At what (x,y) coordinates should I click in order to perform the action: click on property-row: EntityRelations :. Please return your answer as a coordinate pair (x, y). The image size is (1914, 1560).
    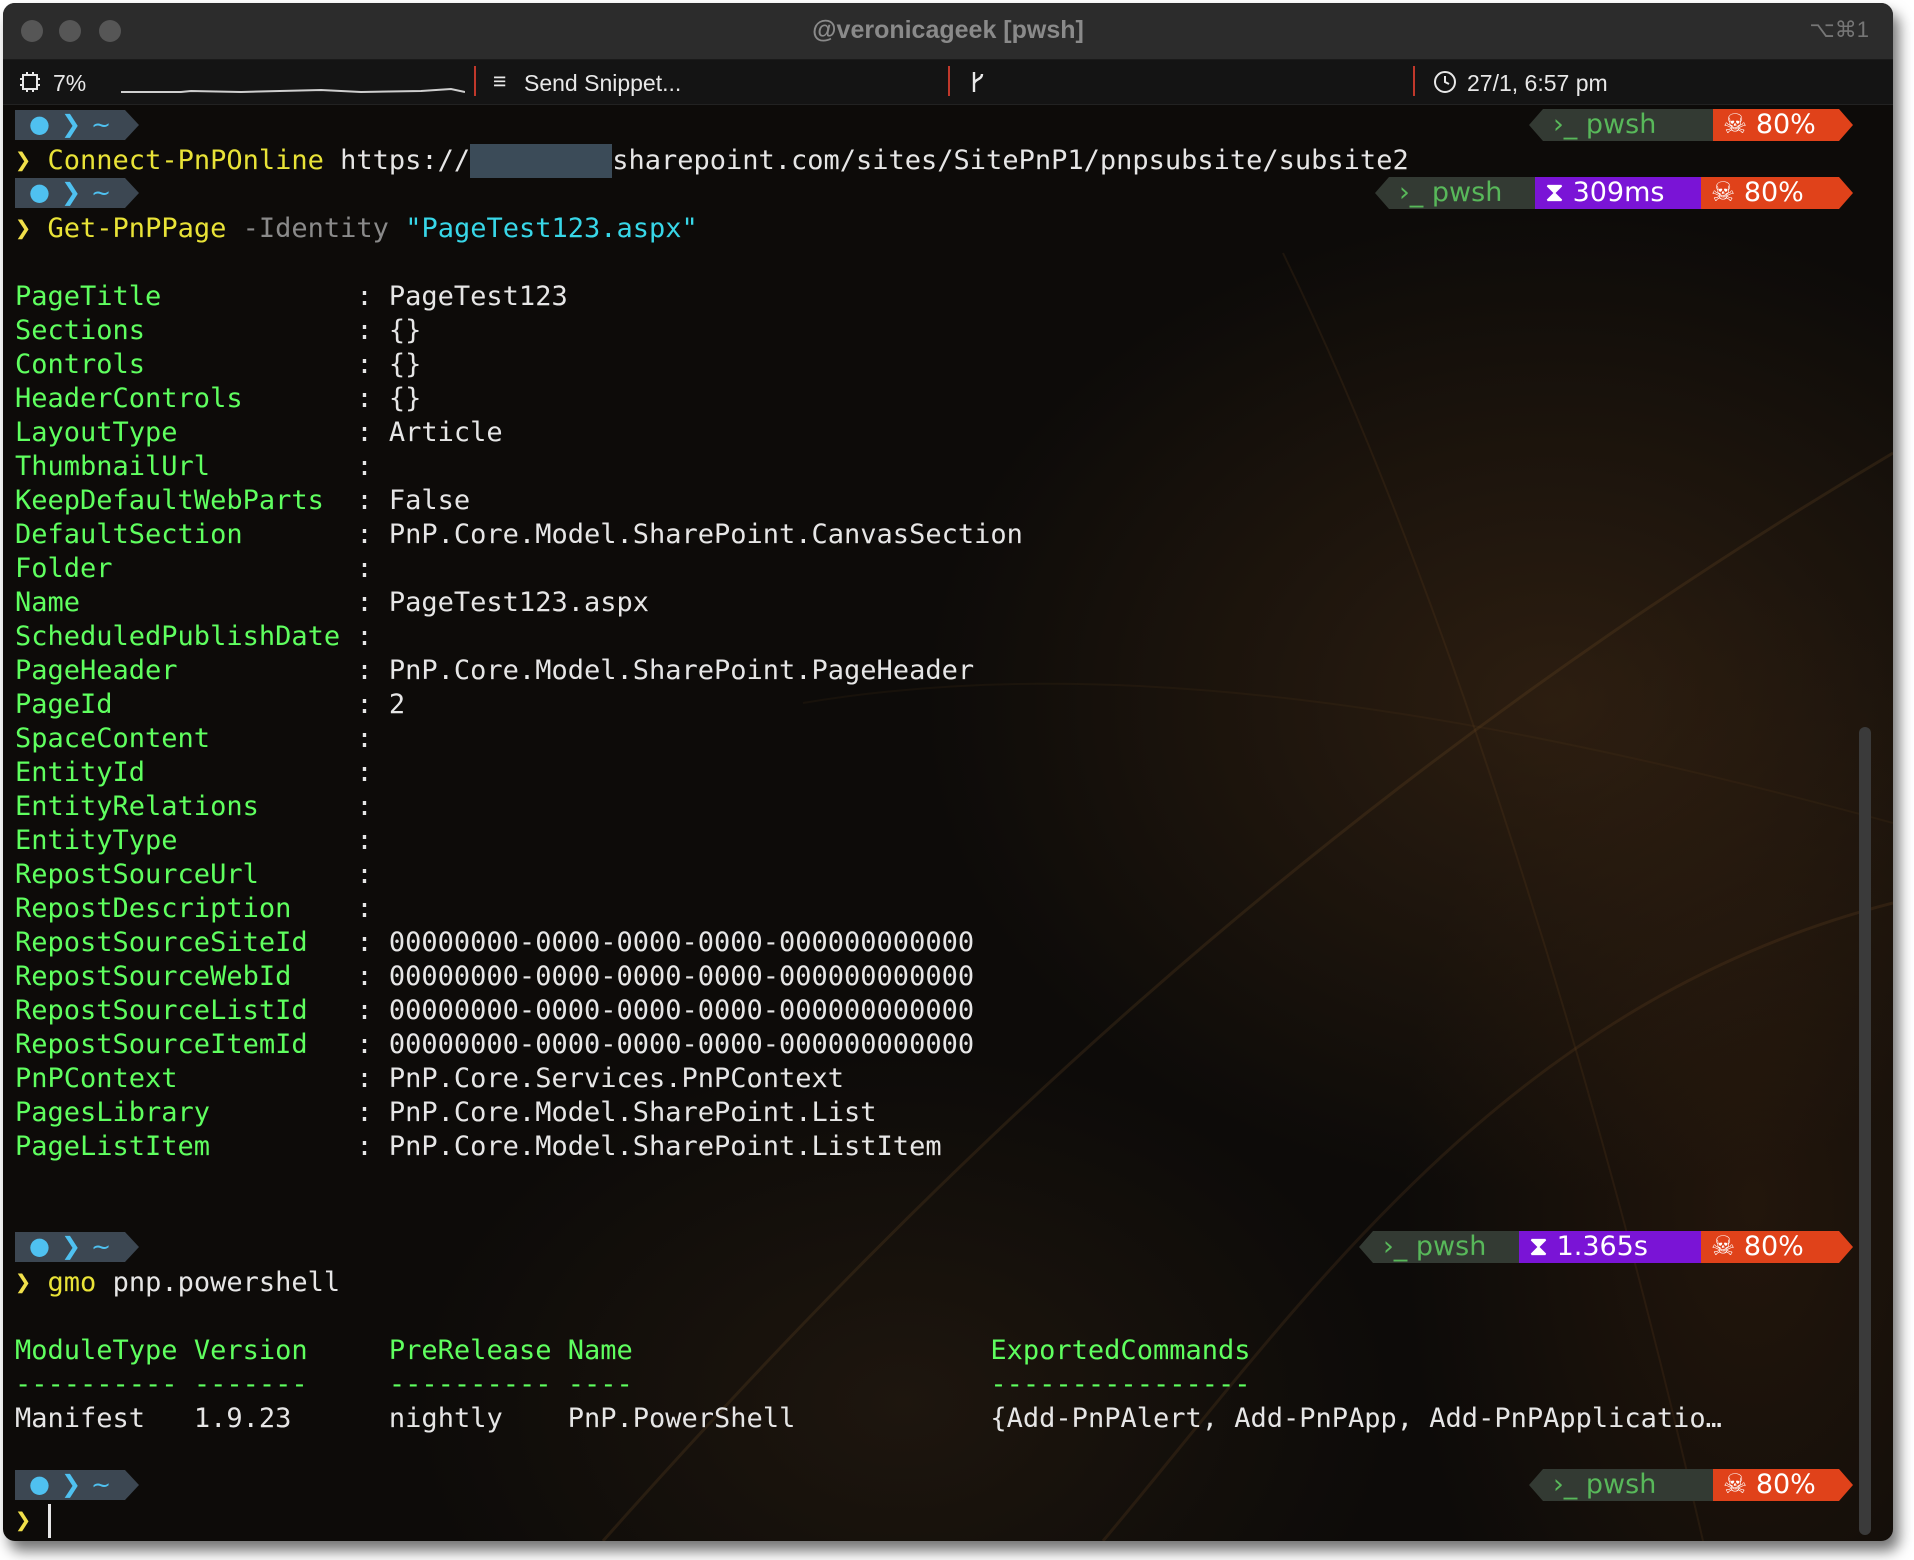
    Looking at the image, I should click on (202, 807).